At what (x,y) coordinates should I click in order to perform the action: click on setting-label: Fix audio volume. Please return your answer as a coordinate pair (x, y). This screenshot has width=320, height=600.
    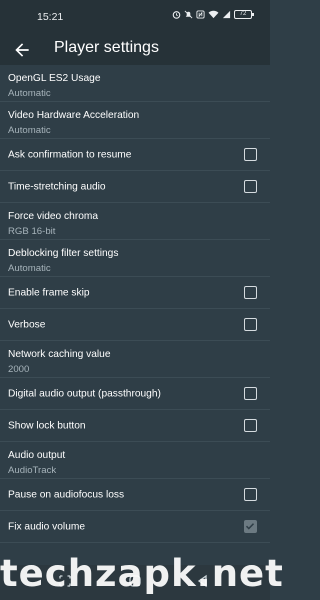
    Looking at the image, I should click on (47, 526).